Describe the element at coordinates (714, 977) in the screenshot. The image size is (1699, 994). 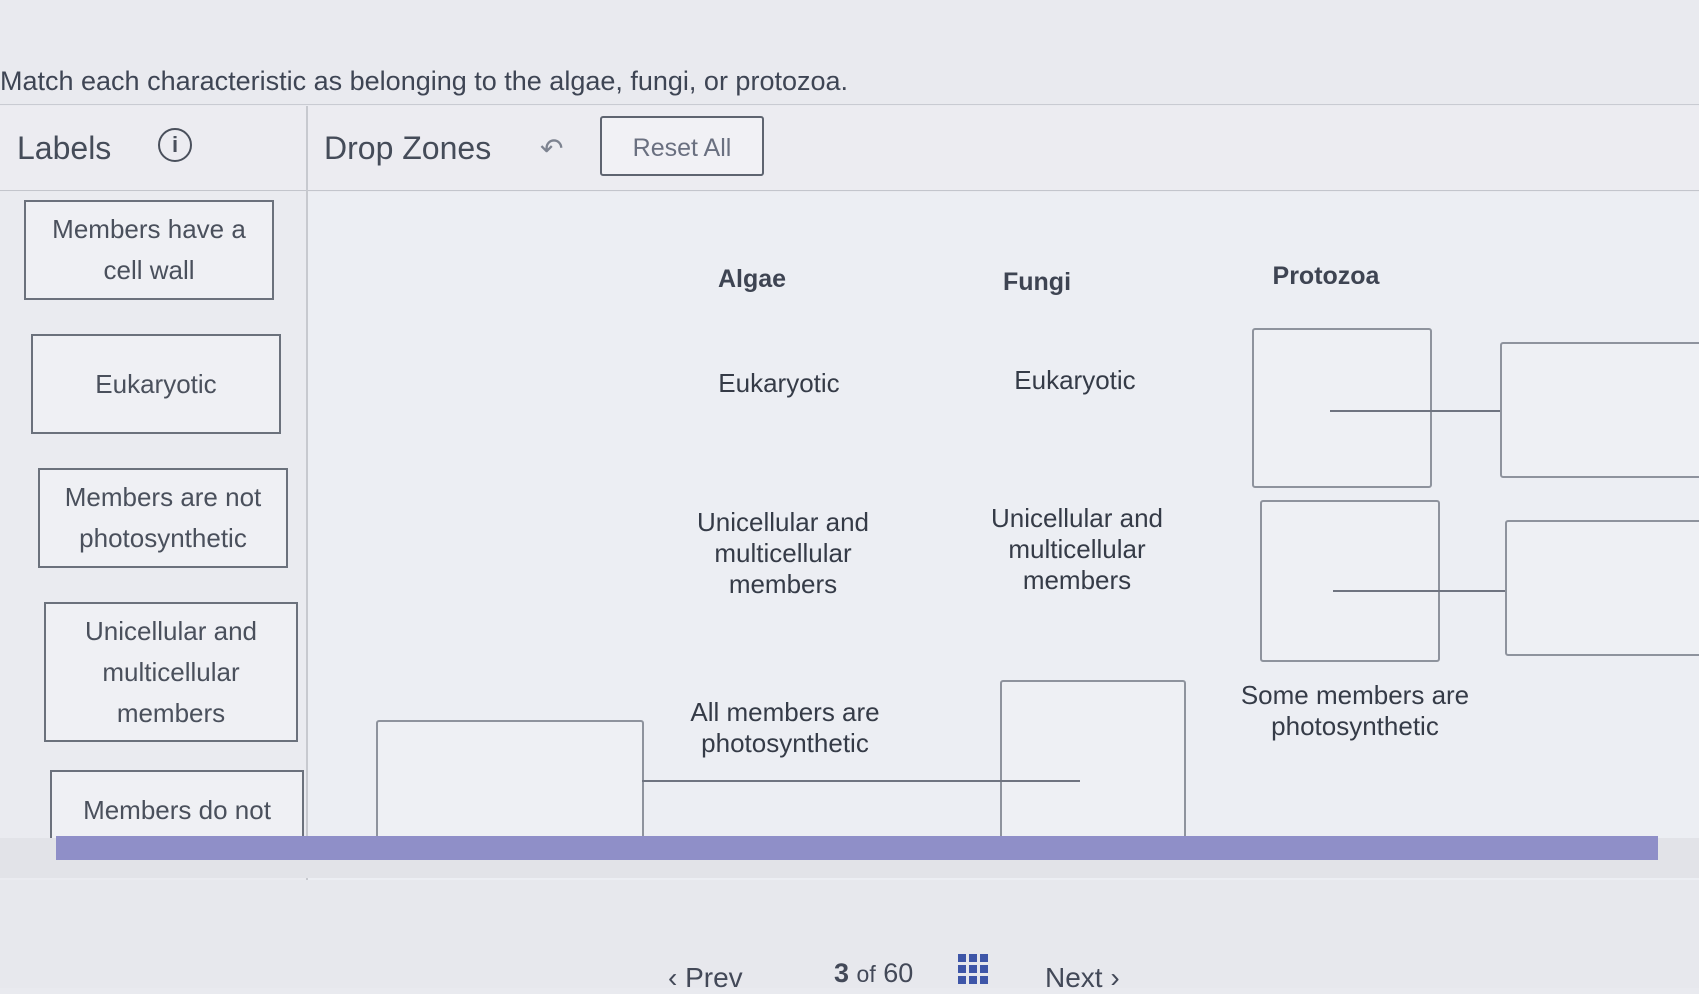
I see `prev-label: Prev` at that location.